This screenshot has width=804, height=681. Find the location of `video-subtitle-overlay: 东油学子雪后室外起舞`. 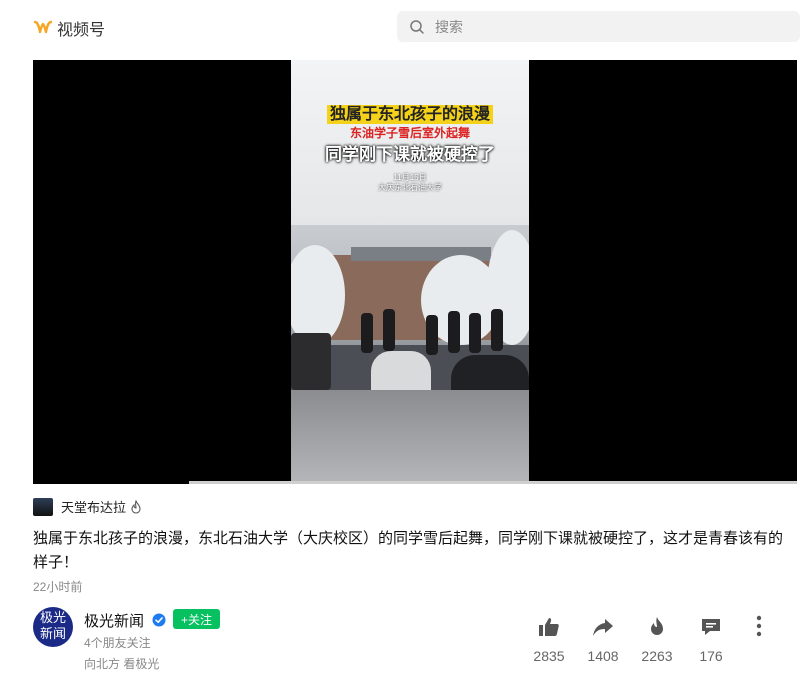

video-subtitle-overlay: 东油学子雪后室外起舞 is located at coordinates (409, 133).